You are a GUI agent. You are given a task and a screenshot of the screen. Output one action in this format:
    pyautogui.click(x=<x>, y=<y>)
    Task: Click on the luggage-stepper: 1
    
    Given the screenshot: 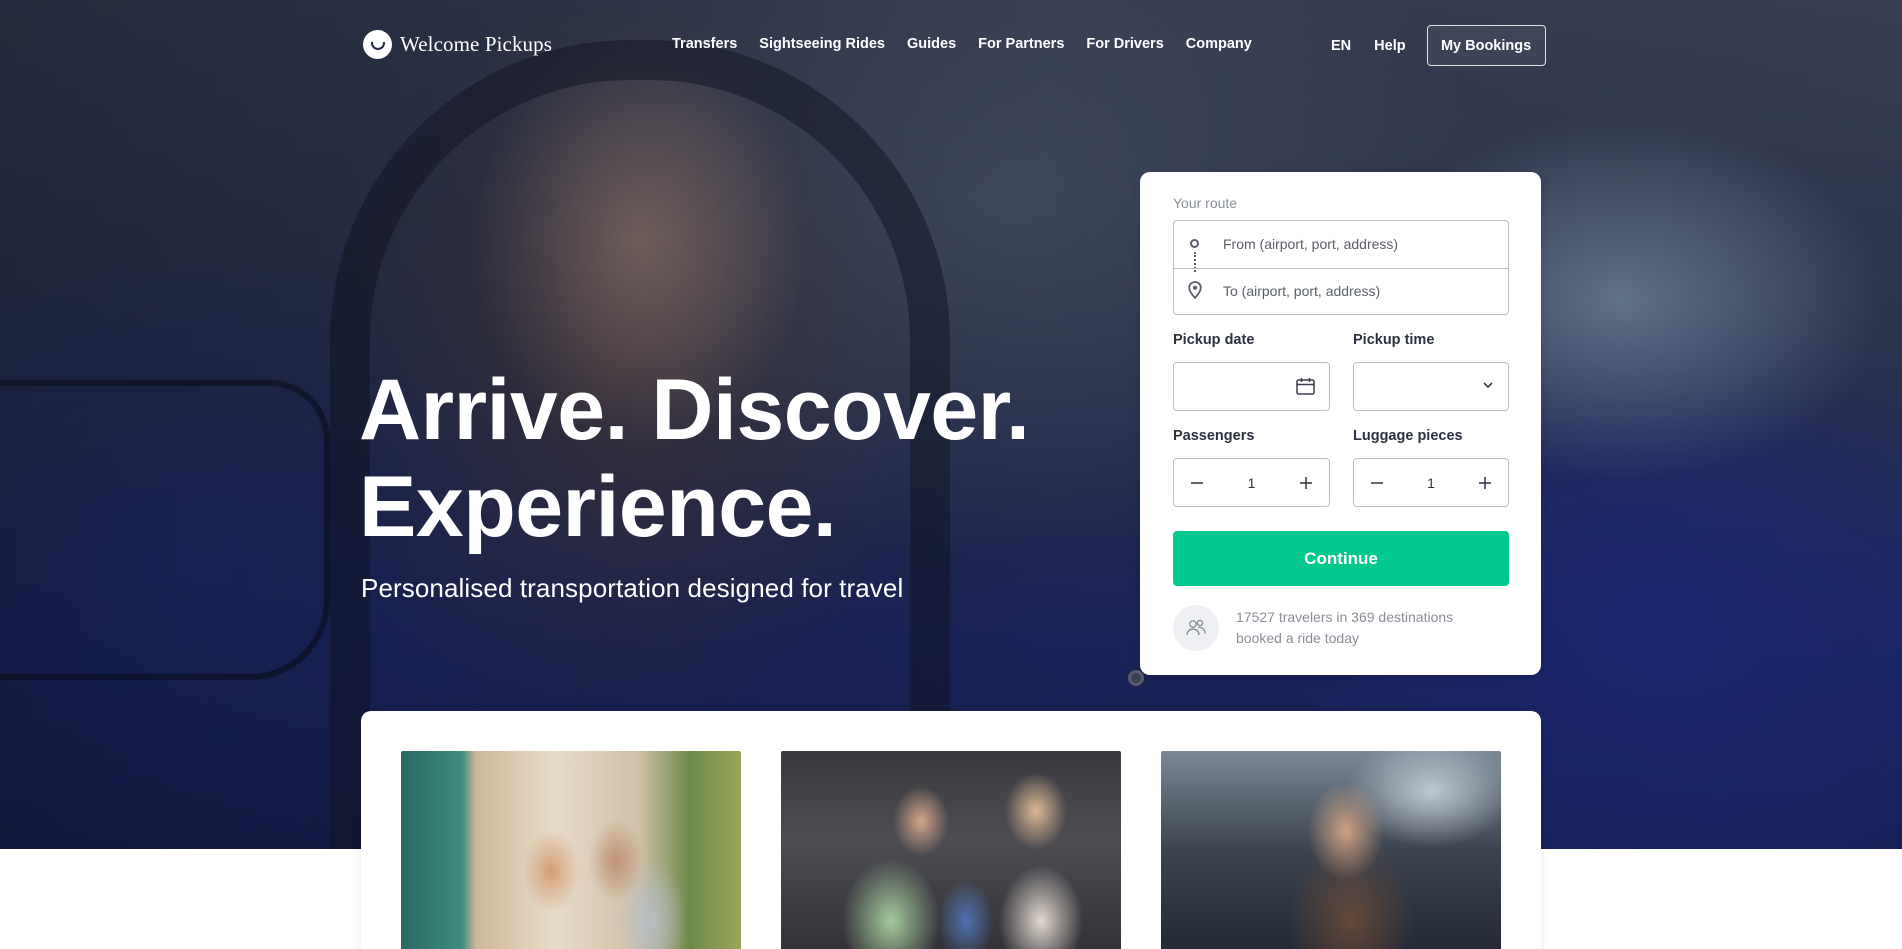 What is the action you would take?
    pyautogui.click(x=1431, y=482)
    